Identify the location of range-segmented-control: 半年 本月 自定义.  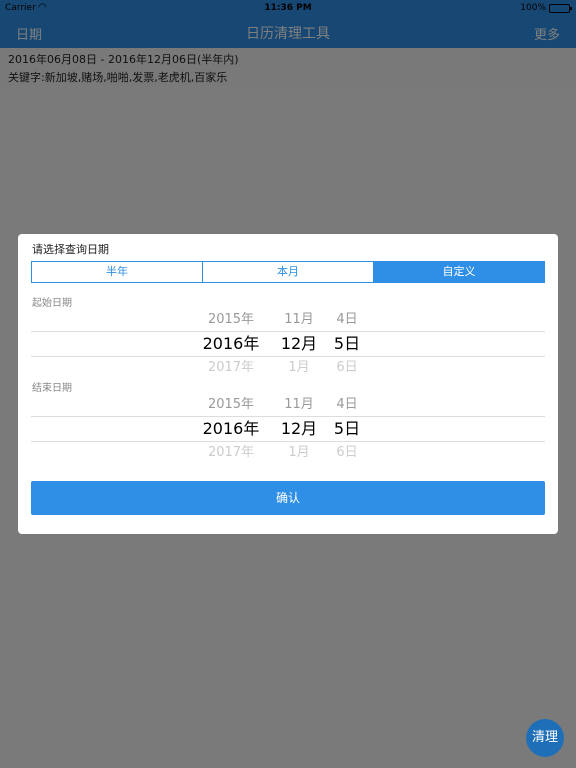
(288, 272).